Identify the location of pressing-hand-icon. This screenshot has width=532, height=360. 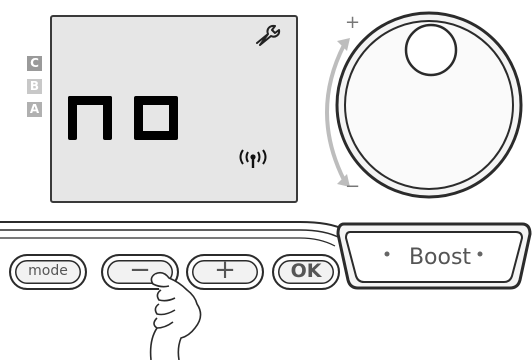
(175, 315).